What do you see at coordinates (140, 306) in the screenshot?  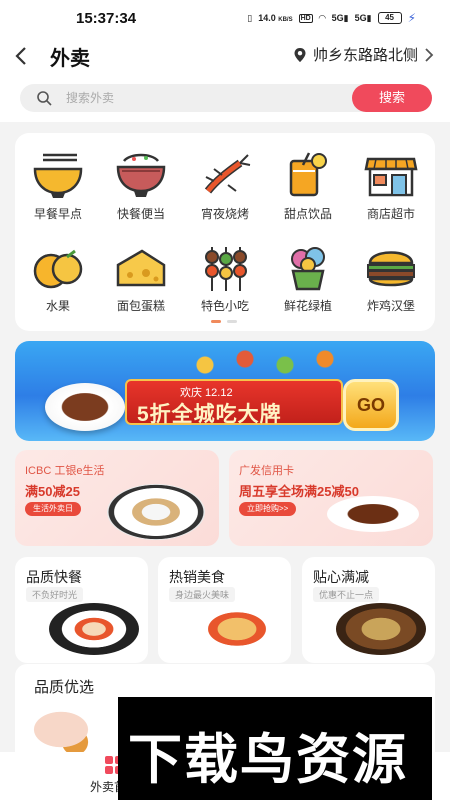 I see `category-label: 面包蛋糕` at bounding box center [140, 306].